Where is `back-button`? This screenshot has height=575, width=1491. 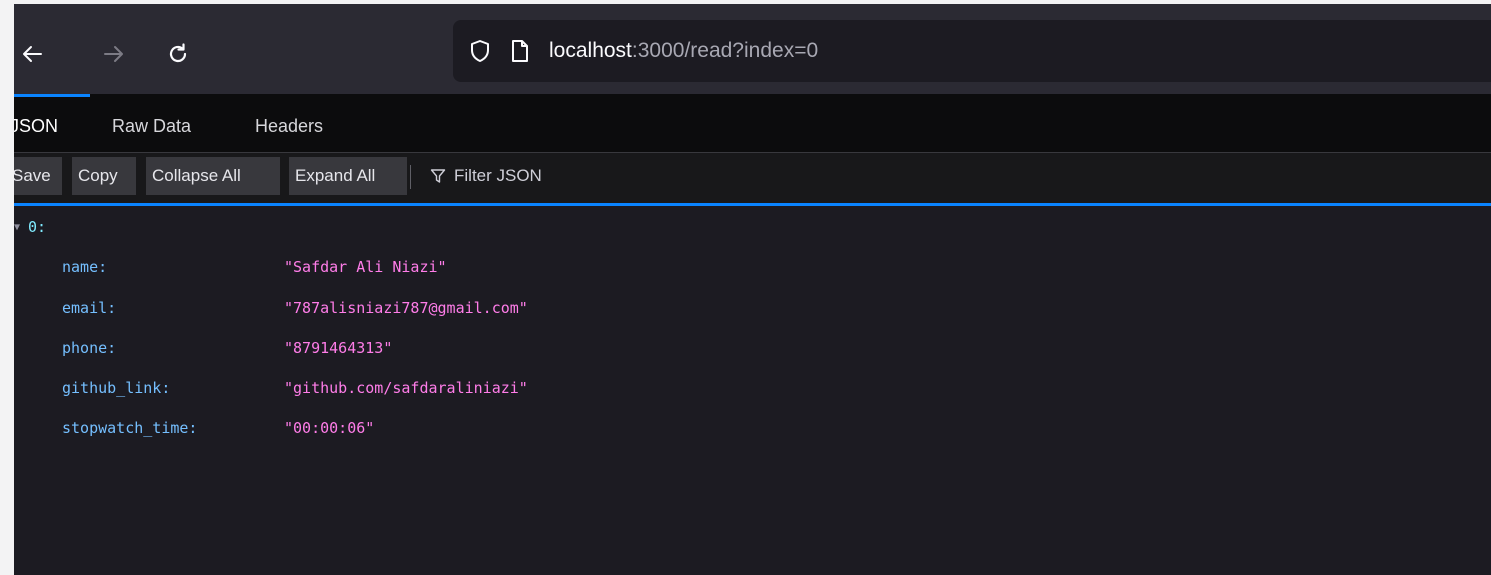
back-button is located at coordinates (33, 54).